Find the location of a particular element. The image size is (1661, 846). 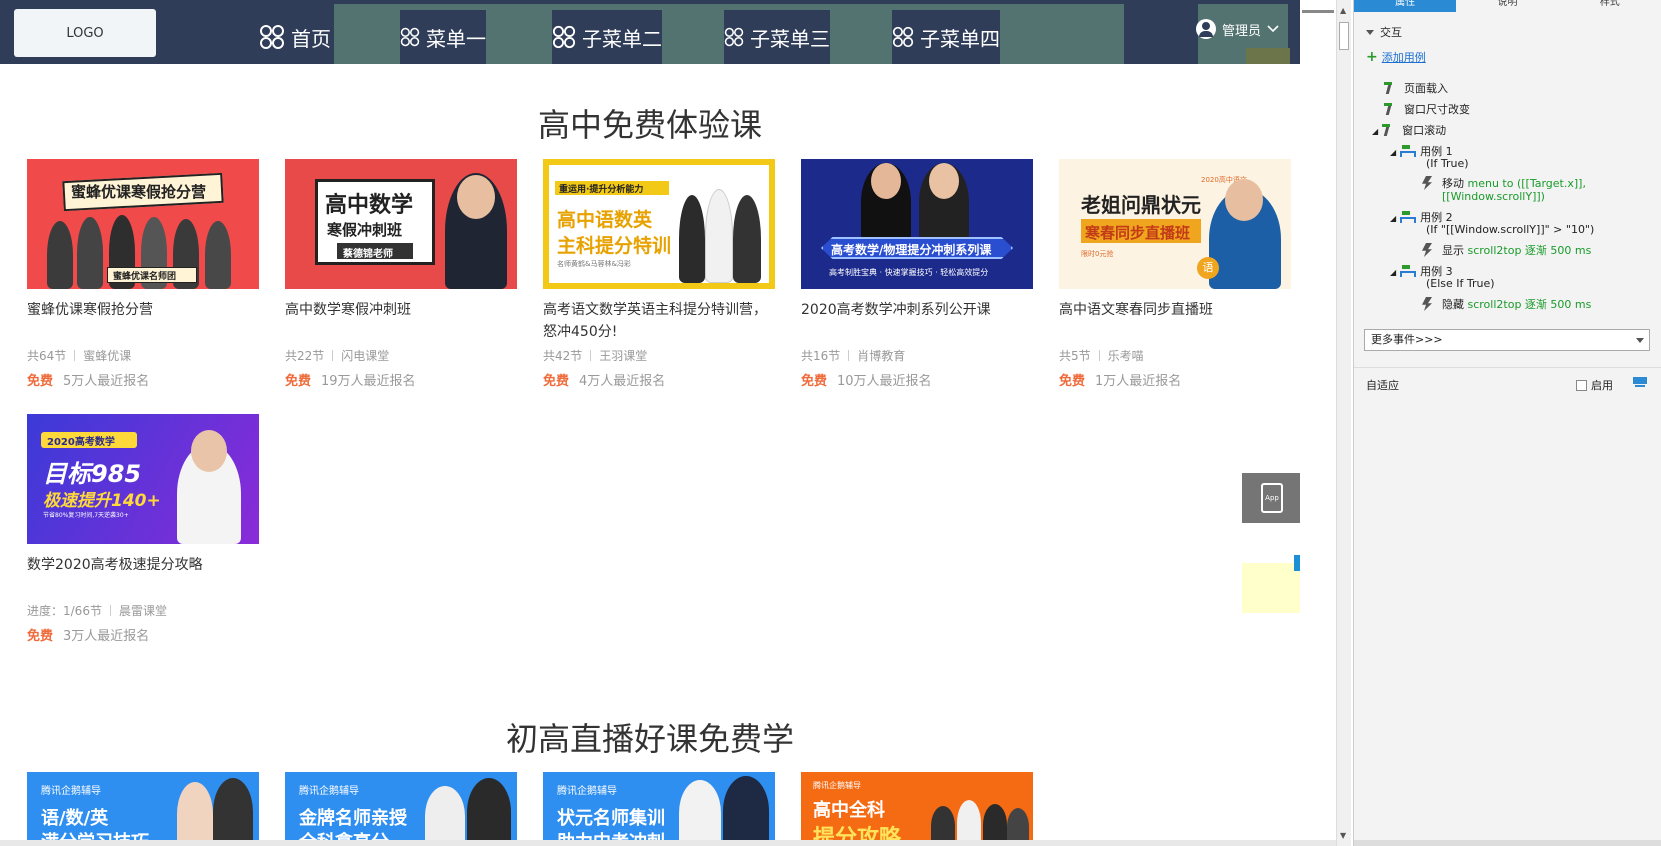

course-thumbnail: 高中数学 寒假冲刺班 蔡德锦老师 is located at coordinates (401, 224).